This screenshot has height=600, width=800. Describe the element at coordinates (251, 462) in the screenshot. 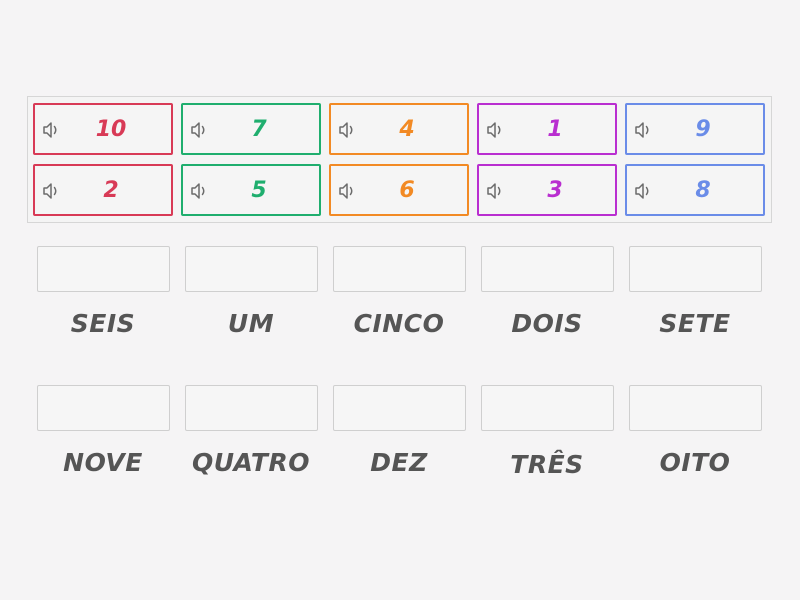

I see `target-label: QUATRO` at that location.